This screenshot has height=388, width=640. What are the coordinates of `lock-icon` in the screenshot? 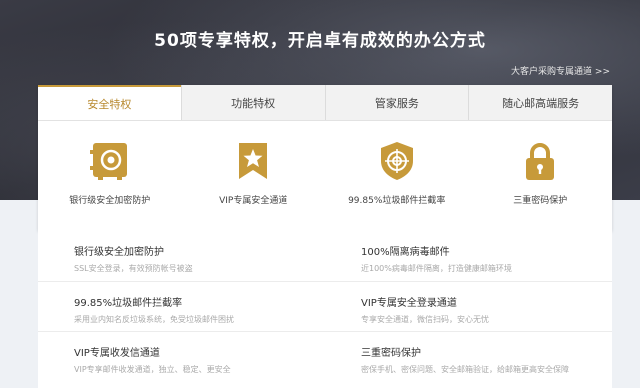 It's located at (540, 161).